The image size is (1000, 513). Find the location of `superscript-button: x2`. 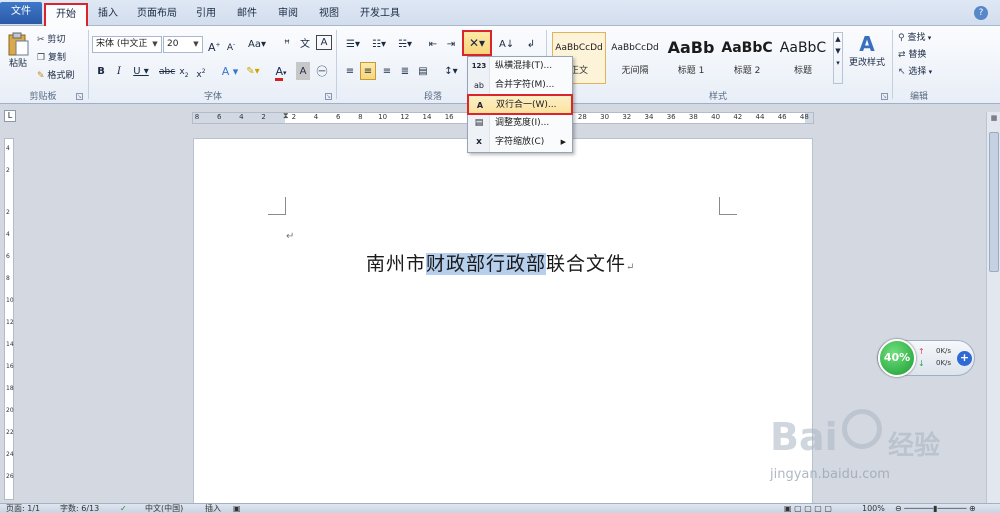

superscript-button: x2 is located at coordinates (201, 71).